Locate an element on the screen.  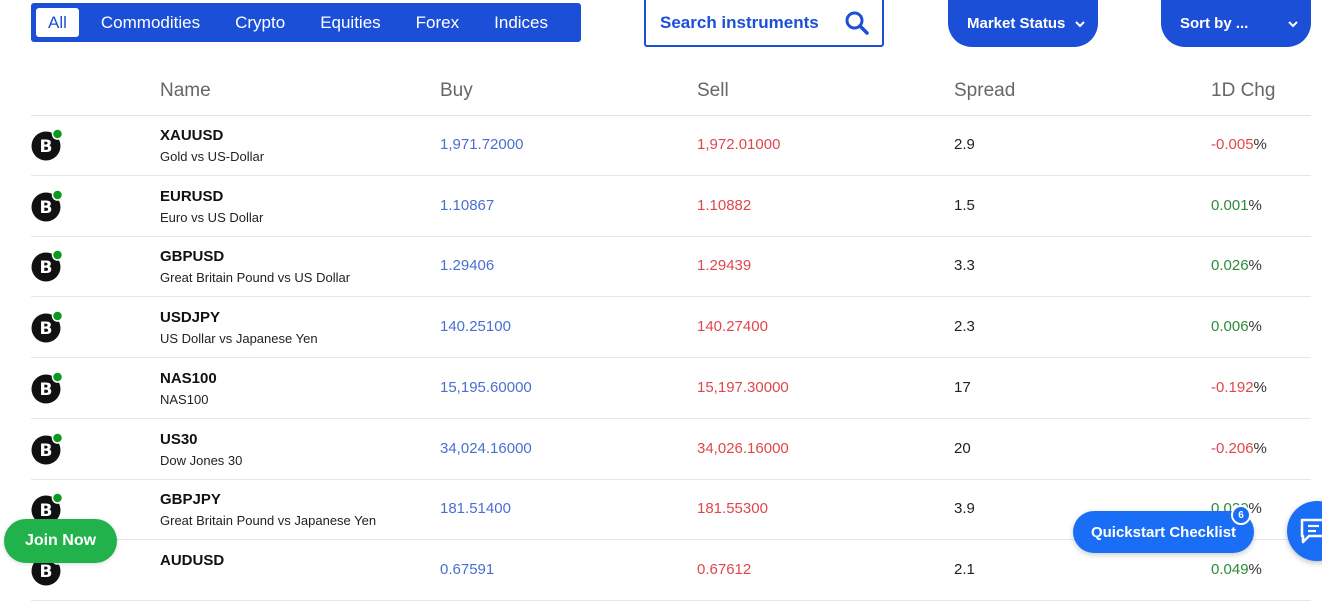
instrument-symbol: USDJPY is located at coordinates (190, 317).